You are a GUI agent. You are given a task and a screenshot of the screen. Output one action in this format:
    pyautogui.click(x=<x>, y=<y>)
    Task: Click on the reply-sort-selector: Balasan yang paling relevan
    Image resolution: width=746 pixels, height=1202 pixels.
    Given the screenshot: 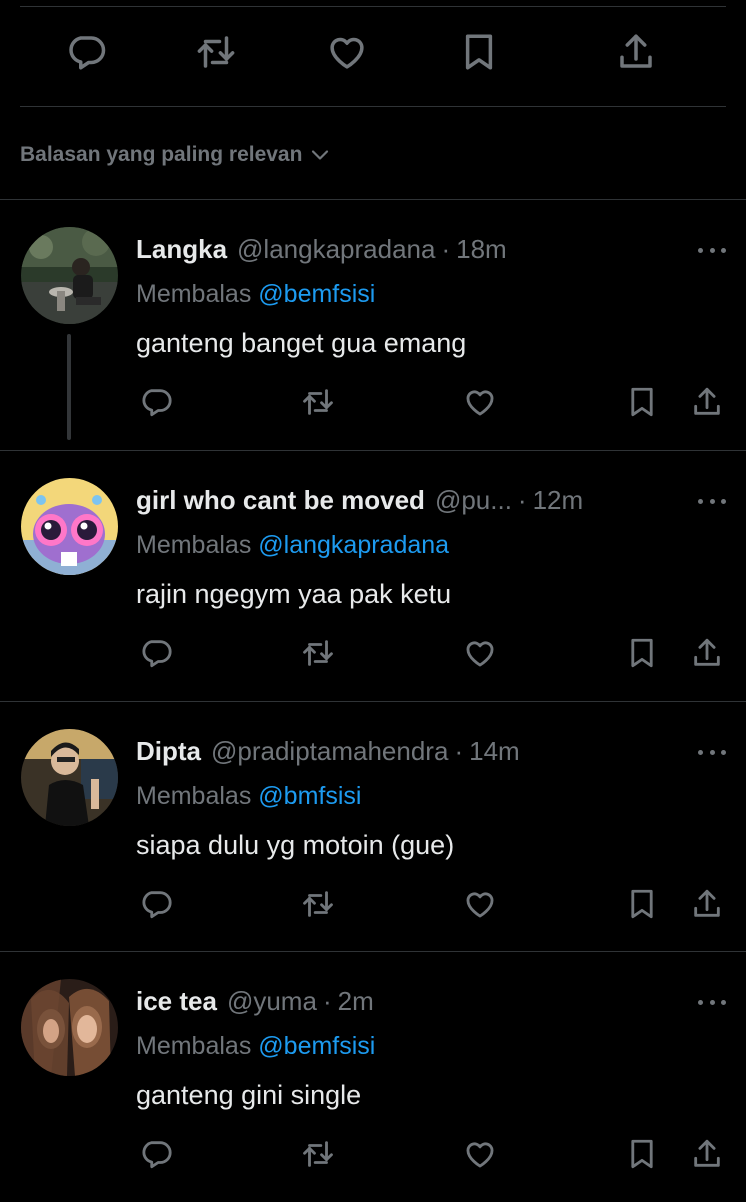 What is the action you would take?
    pyautogui.click(x=176, y=155)
    